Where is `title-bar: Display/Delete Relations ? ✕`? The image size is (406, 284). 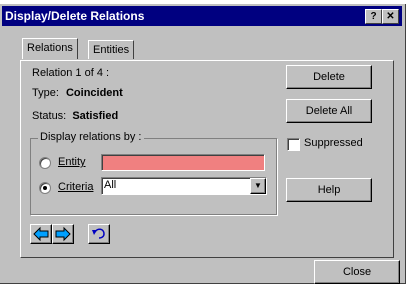
title-bar: Display/Delete Relations ? ✕ is located at coordinates (202, 16).